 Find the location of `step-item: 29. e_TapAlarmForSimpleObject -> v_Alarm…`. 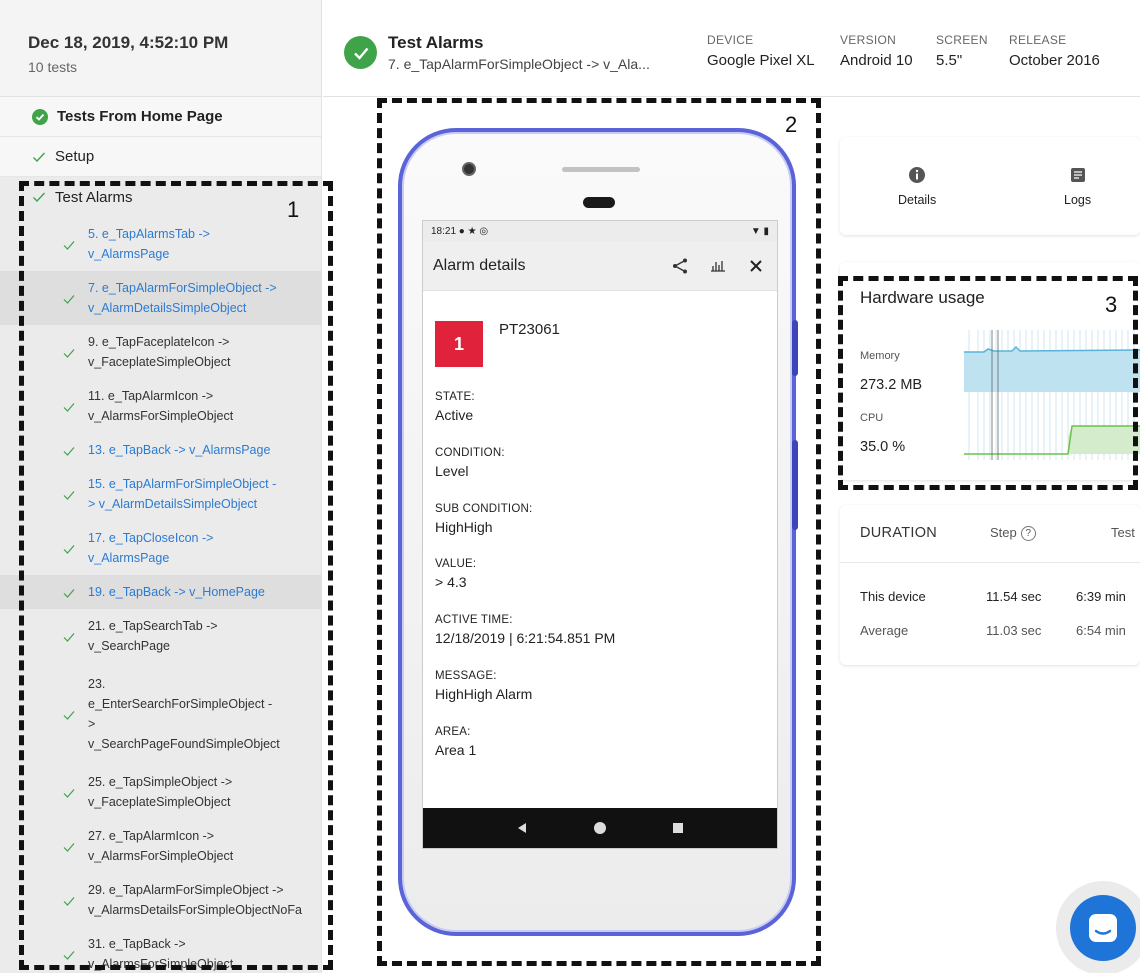

step-item: 29. e_TapAlarmForSimpleObject -> v_Alarm… is located at coordinates (160, 900).